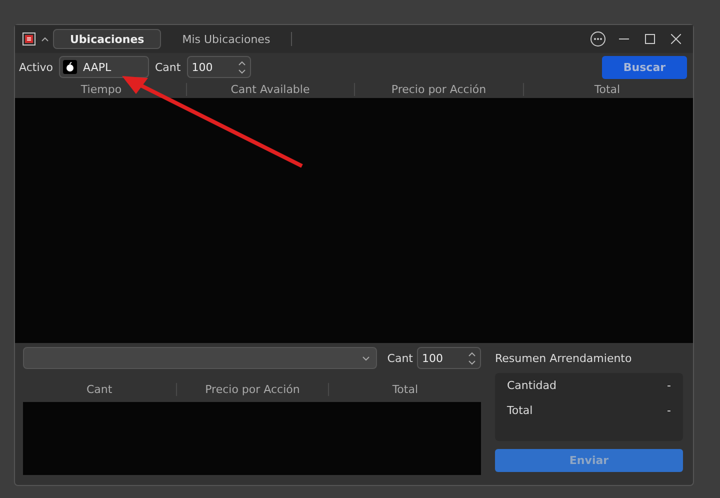  I want to click on asset-label: Activo, so click(36, 67).